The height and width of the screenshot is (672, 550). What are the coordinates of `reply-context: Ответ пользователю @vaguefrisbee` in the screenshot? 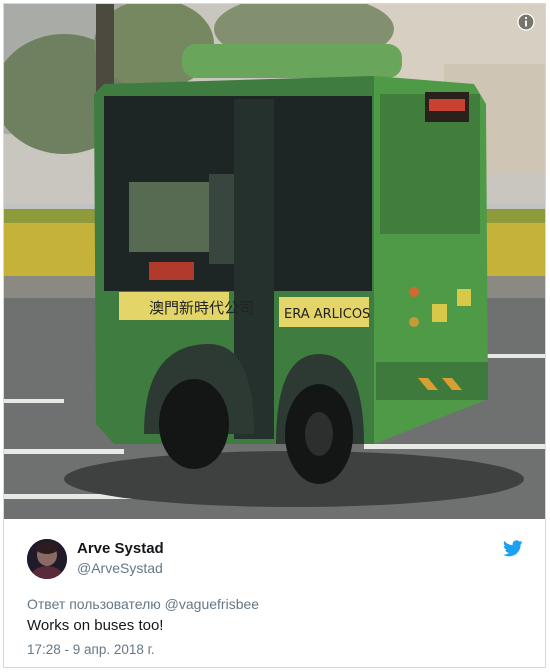 It's located at (143, 604).